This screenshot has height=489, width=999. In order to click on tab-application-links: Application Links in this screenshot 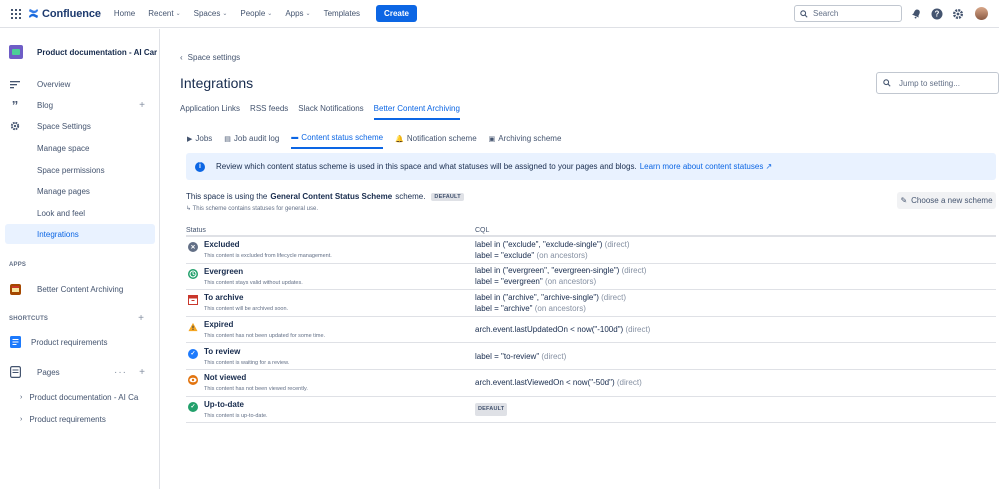, I will do `click(210, 112)`.